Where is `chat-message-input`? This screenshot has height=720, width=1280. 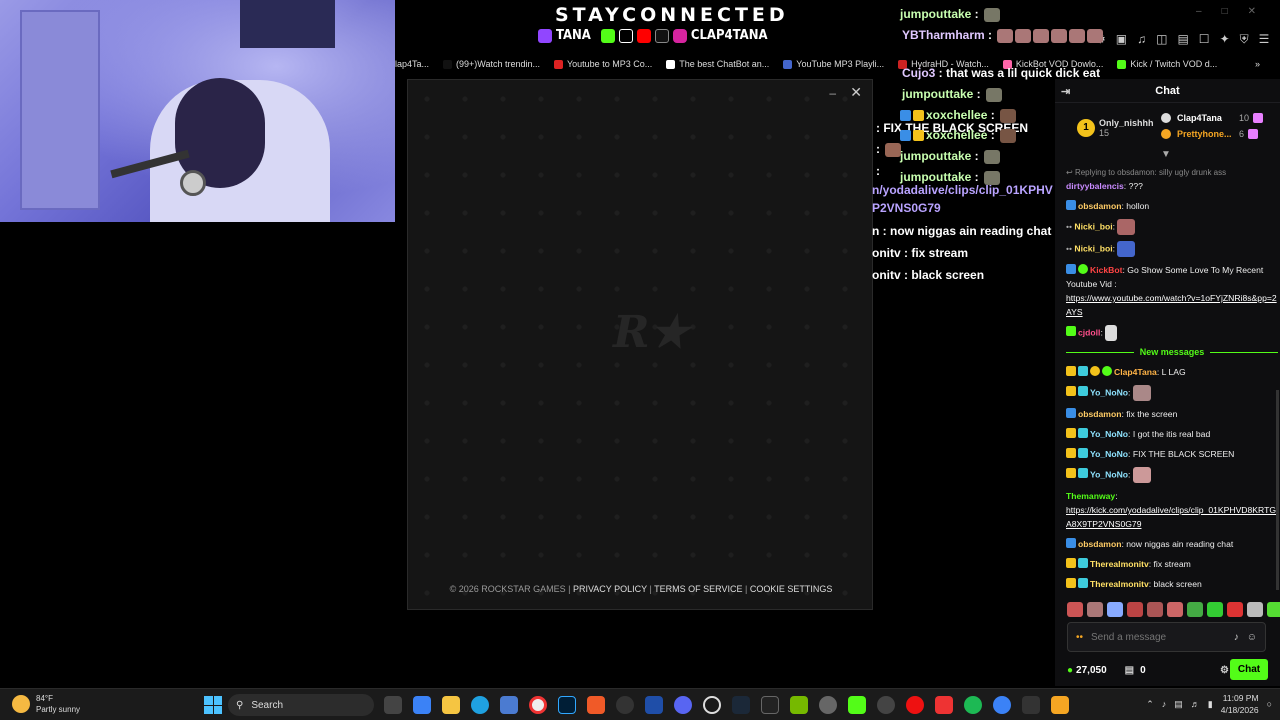 chat-message-input is located at coordinates (1158, 637).